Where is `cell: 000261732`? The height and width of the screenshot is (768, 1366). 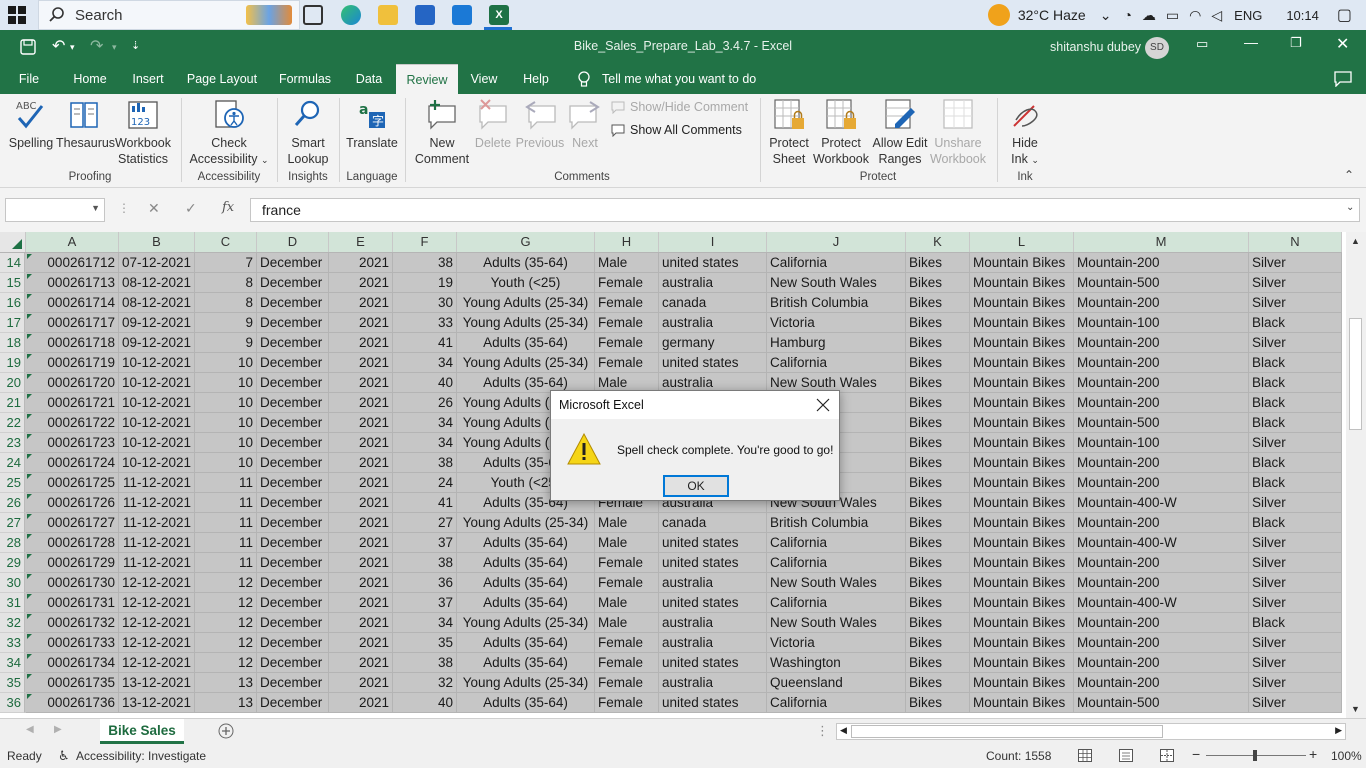 cell: 000261732 is located at coordinates (72, 623).